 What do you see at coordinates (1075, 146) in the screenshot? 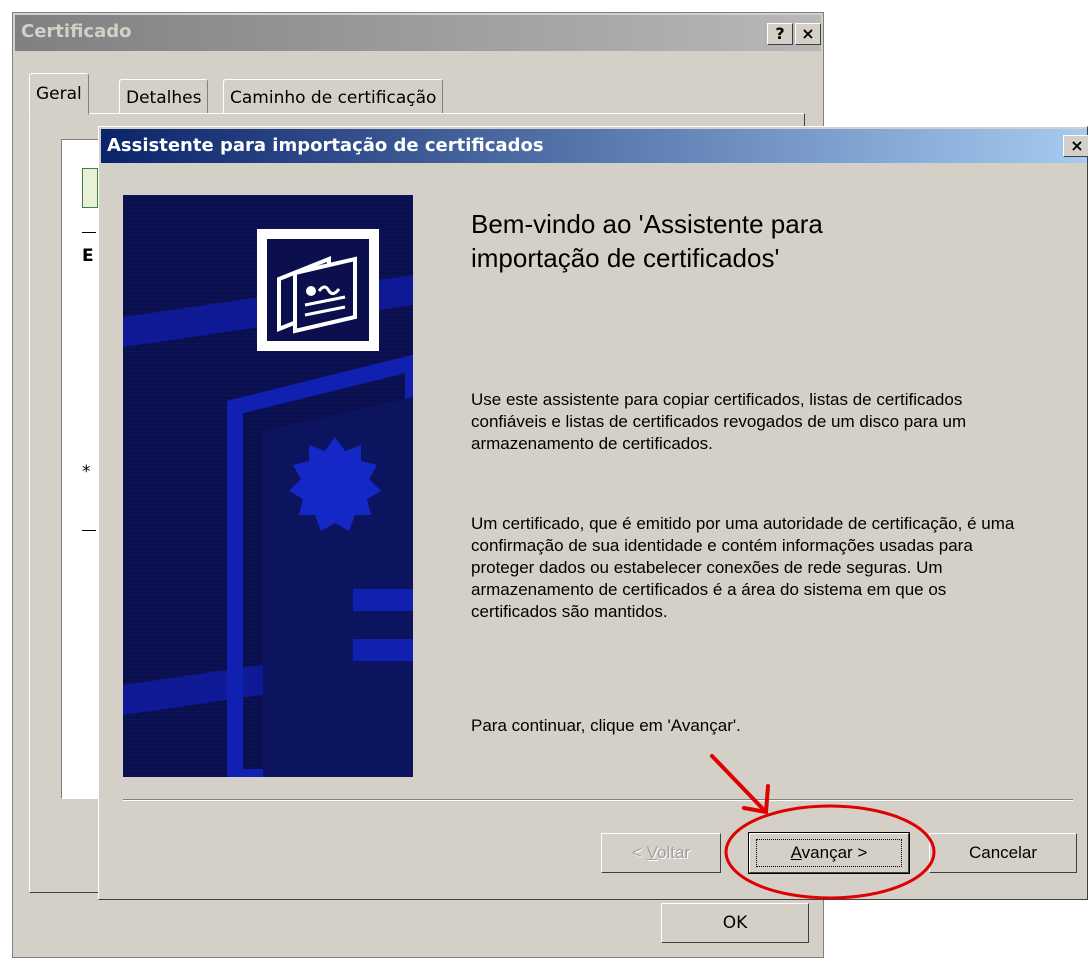
I see `wizard-close-button: ×` at bounding box center [1075, 146].